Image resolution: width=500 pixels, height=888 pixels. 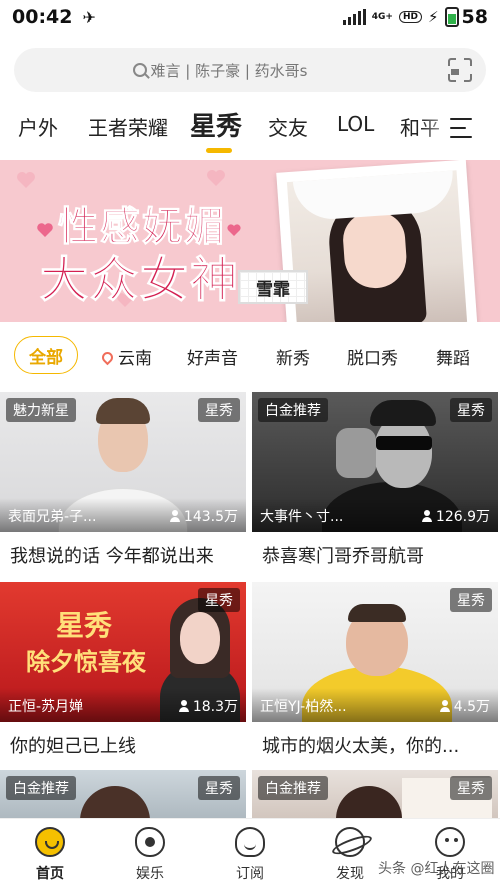 I want to click on viewer-count: 18.3万, so click(x=208, y=706).